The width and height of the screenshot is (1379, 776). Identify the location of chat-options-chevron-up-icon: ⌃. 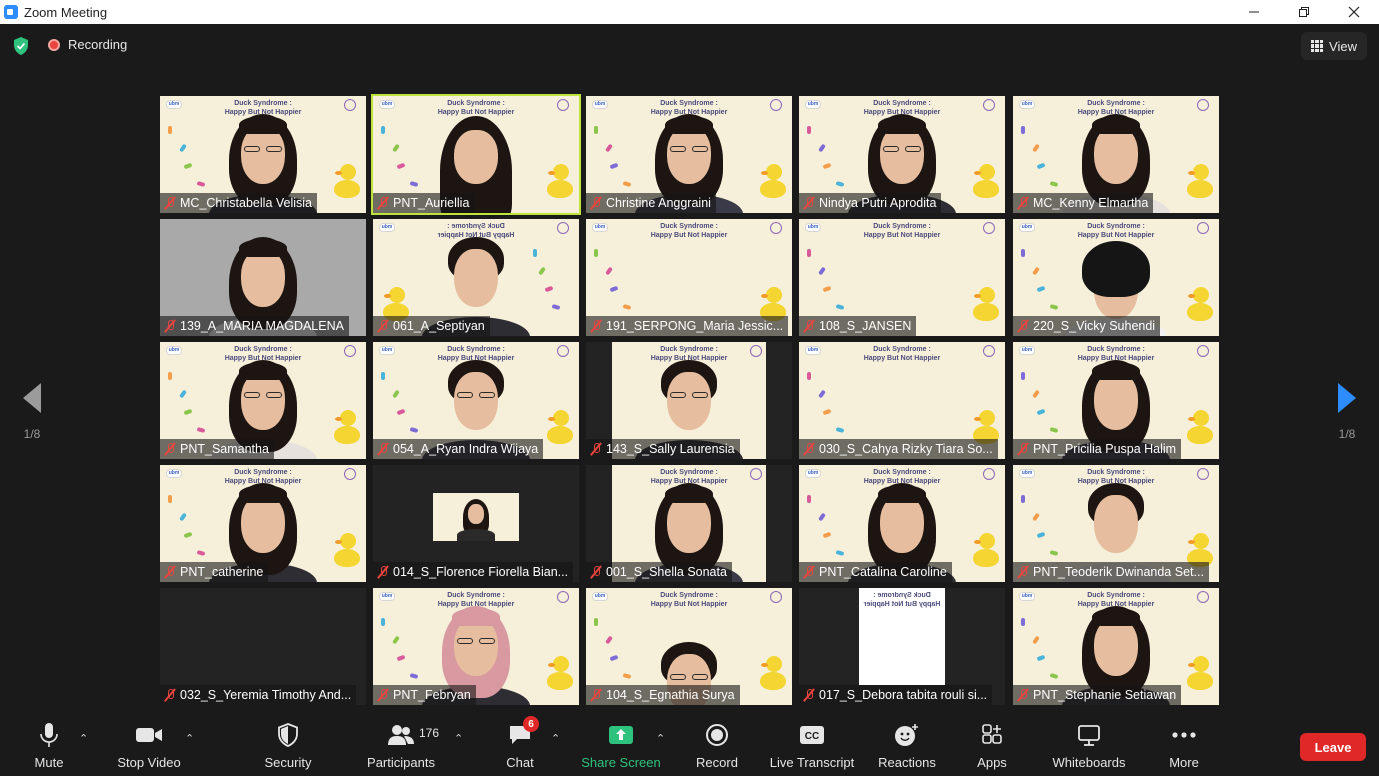
(555, 738).